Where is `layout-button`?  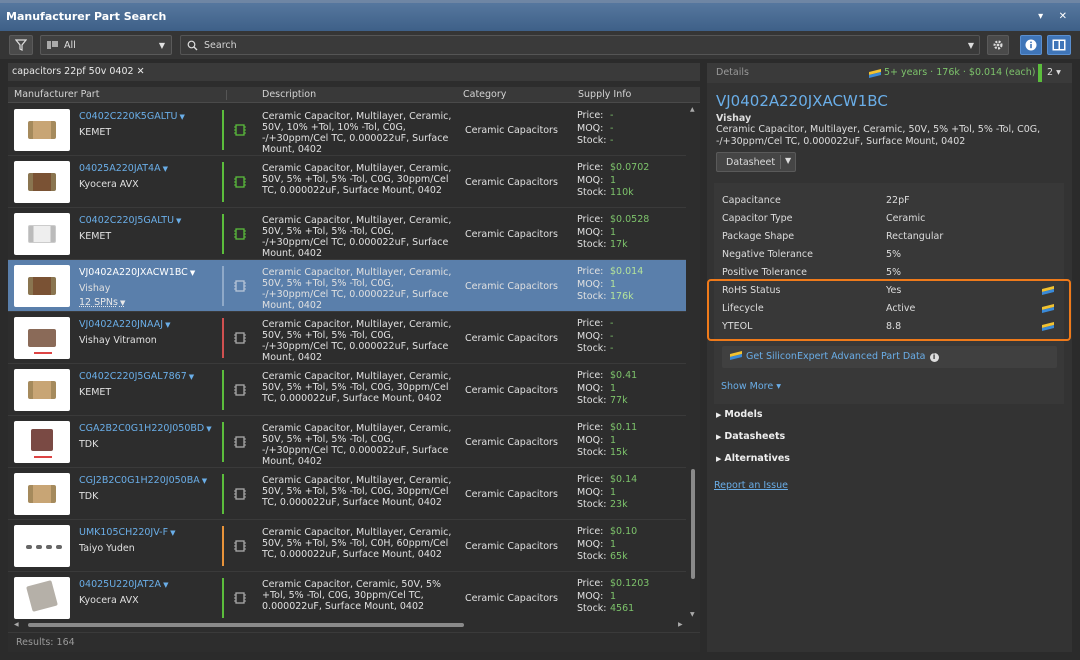 layout-button is located at coordinates (1059, 45).